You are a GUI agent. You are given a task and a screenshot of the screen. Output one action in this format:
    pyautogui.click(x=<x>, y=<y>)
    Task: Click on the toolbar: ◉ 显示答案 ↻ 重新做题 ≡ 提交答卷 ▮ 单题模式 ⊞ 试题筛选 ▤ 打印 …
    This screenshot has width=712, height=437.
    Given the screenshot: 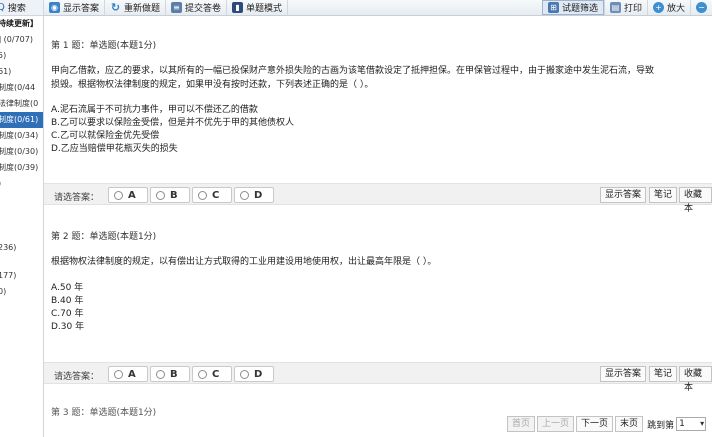 What is the action you would take?
    pyautogui.click(x=378, y=8)
    